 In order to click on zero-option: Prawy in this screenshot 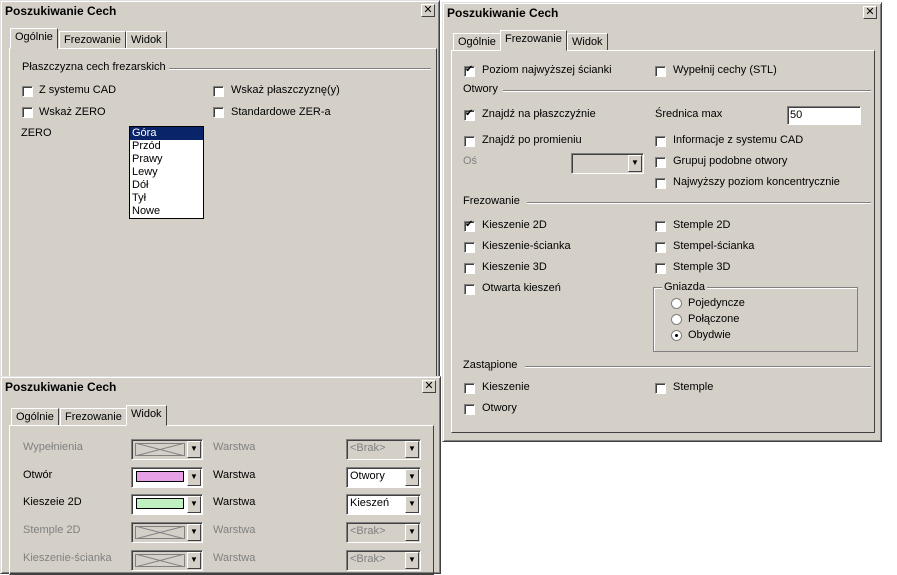, I will do `click(166, 159)`.